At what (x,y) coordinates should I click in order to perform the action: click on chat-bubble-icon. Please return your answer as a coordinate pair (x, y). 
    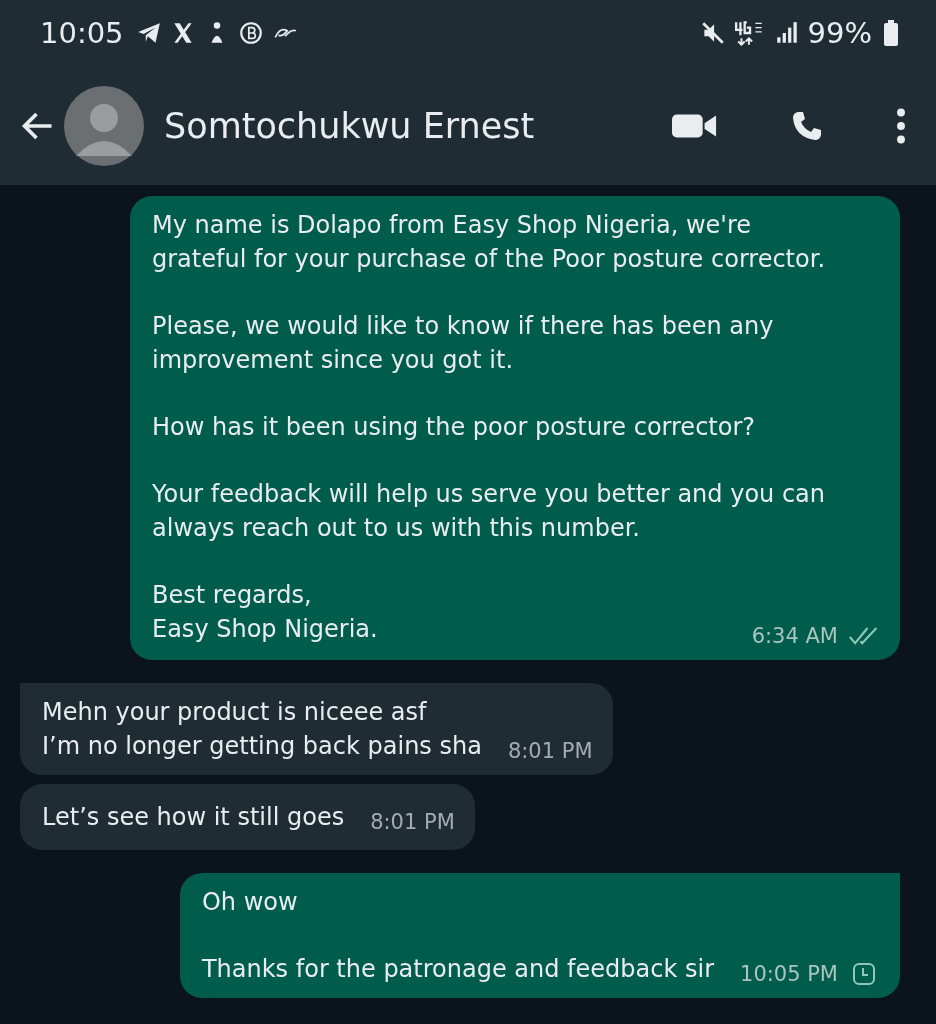
    Looking at the image, I should click on (250, 33).